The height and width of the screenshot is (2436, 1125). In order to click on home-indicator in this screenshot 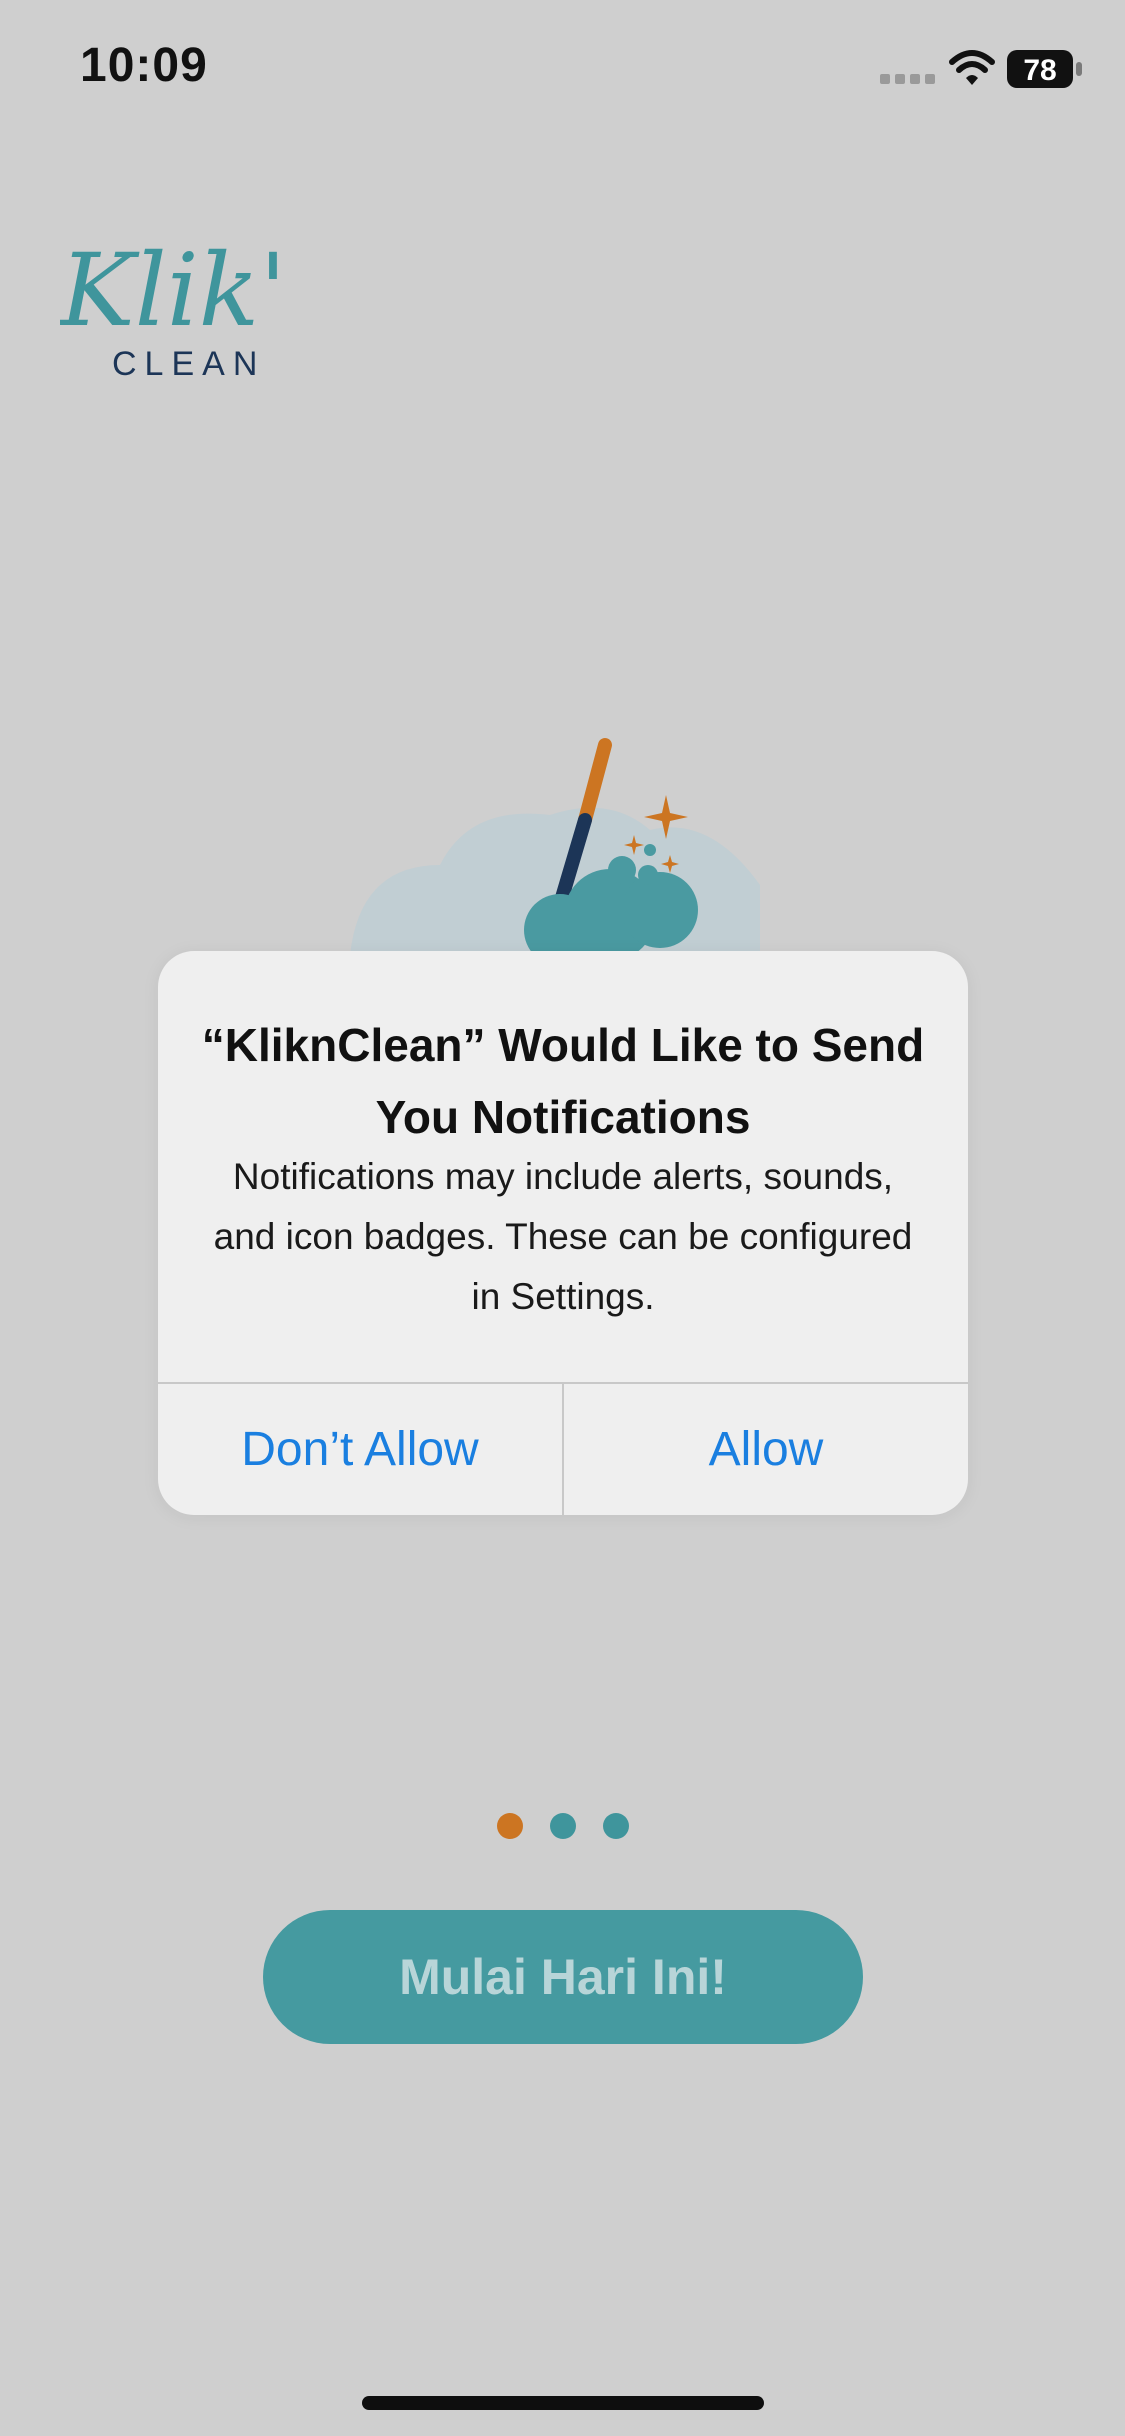, I will do `click(563, 2403)`.